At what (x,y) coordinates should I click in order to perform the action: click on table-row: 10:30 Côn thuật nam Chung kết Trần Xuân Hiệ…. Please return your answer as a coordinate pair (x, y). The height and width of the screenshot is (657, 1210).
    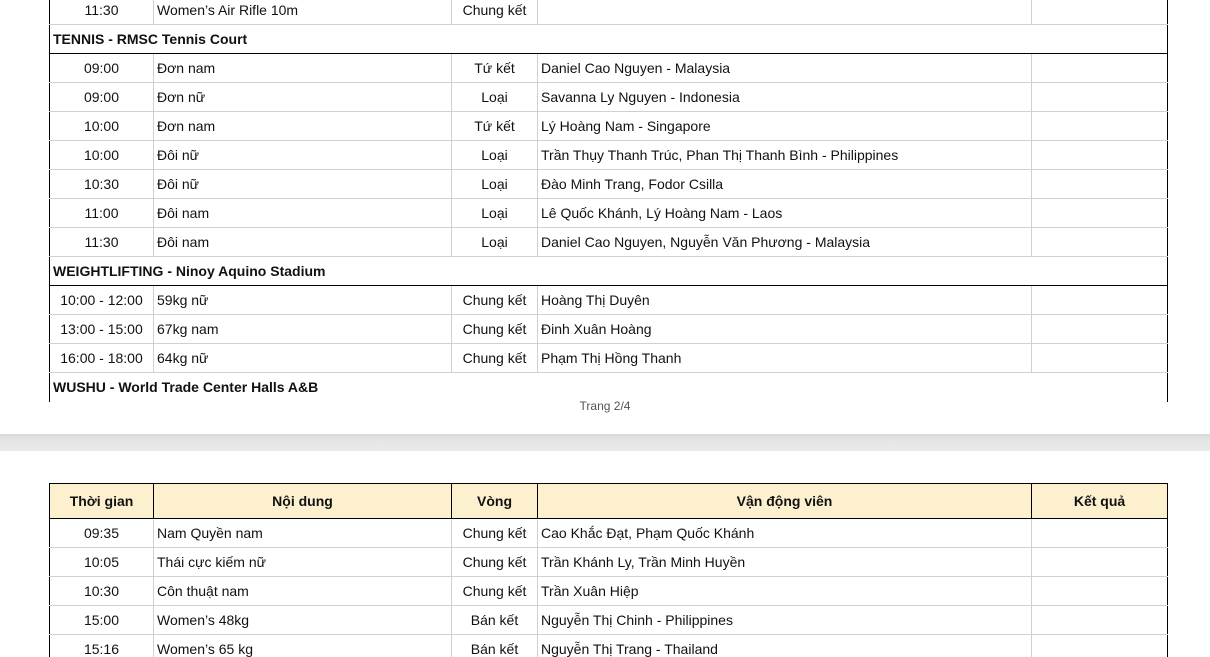
    Looking at the image, I should click on (608, 591).